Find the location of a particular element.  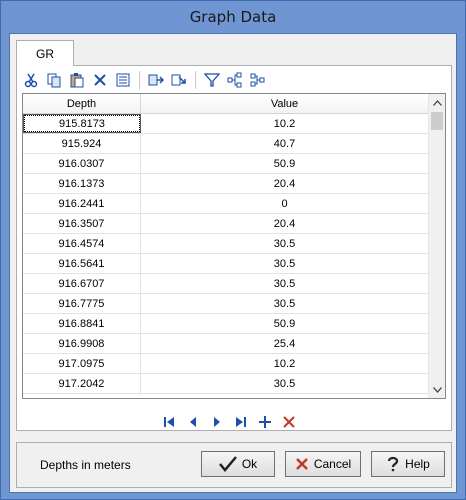

tab-gr: GR is located at coordinates (45, 53).